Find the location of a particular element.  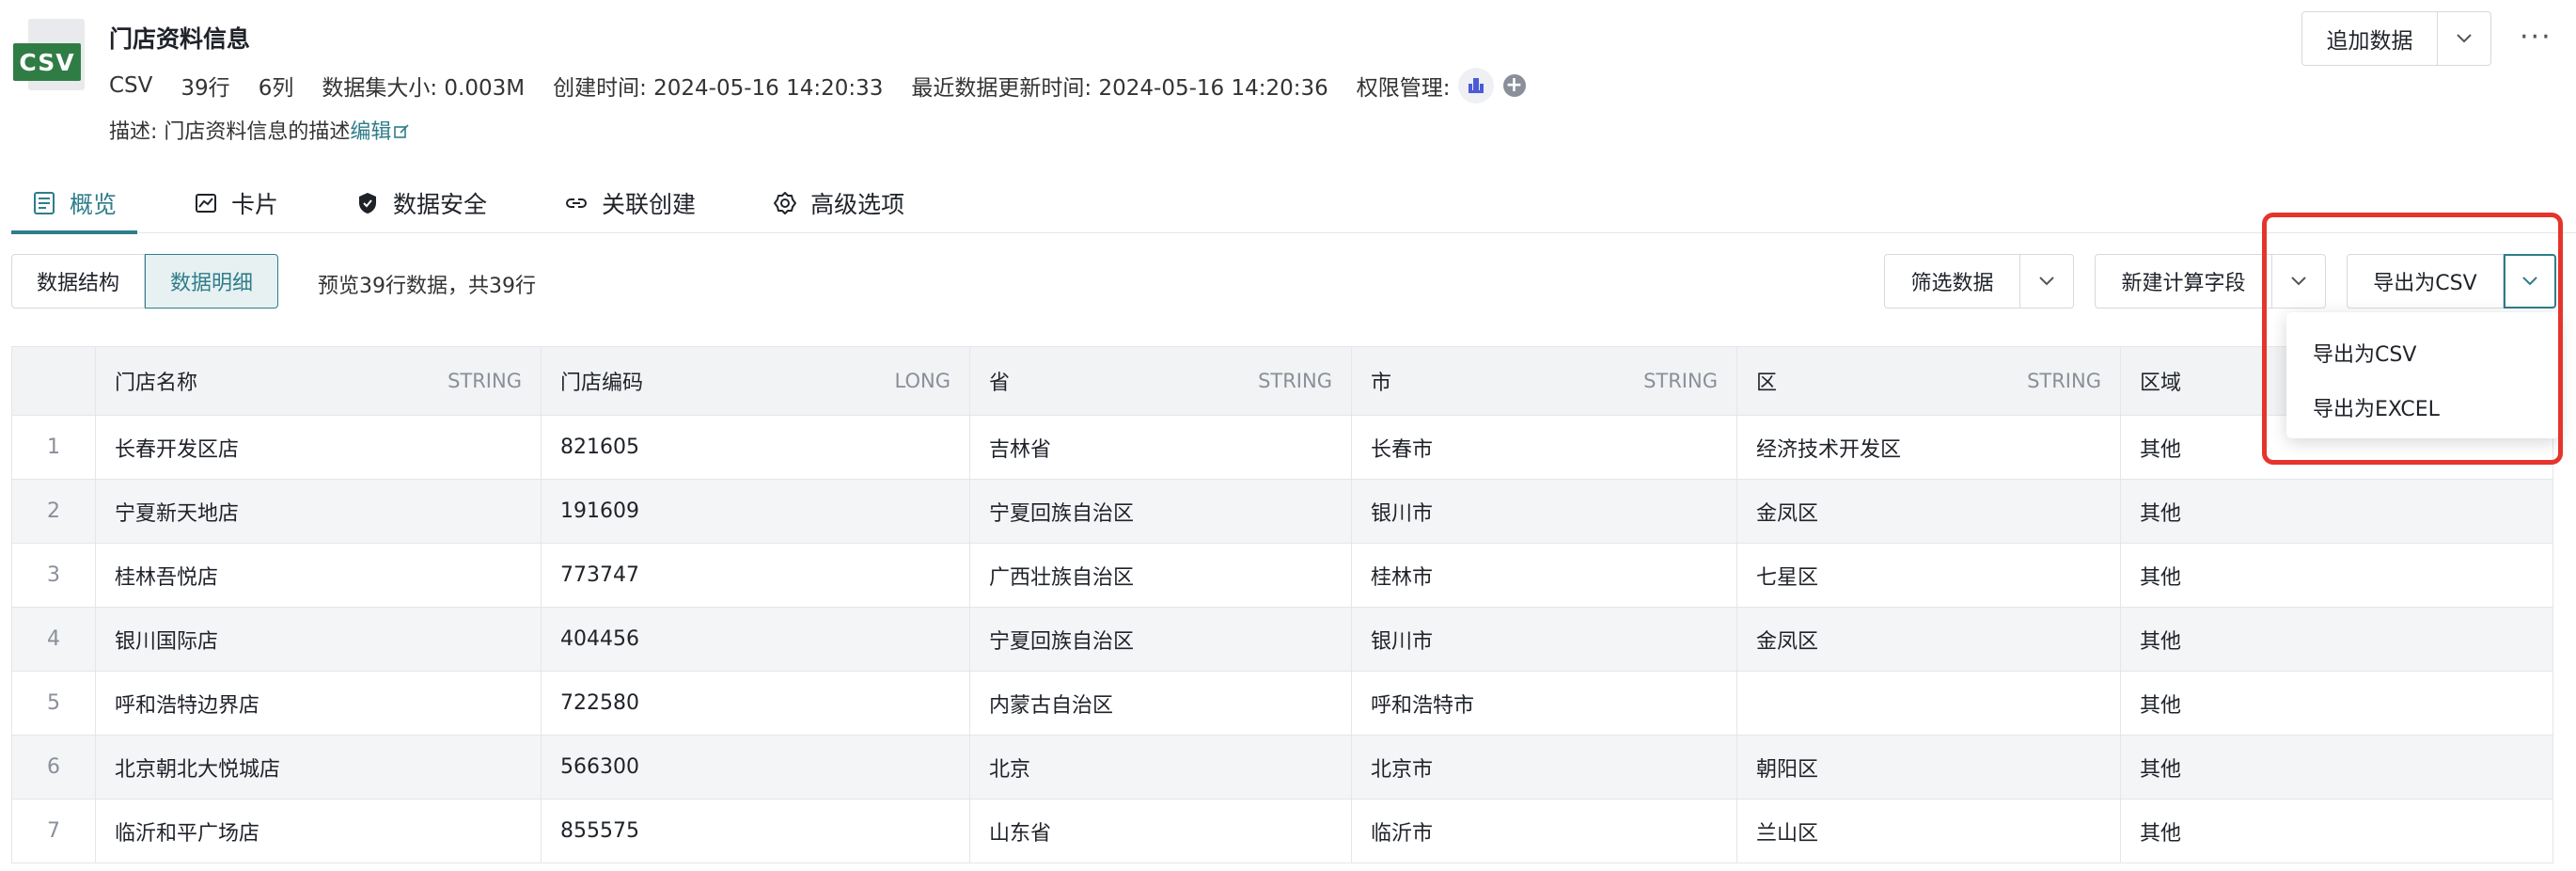

more-options-icon: ··· is located at coordinates (2536, 37).